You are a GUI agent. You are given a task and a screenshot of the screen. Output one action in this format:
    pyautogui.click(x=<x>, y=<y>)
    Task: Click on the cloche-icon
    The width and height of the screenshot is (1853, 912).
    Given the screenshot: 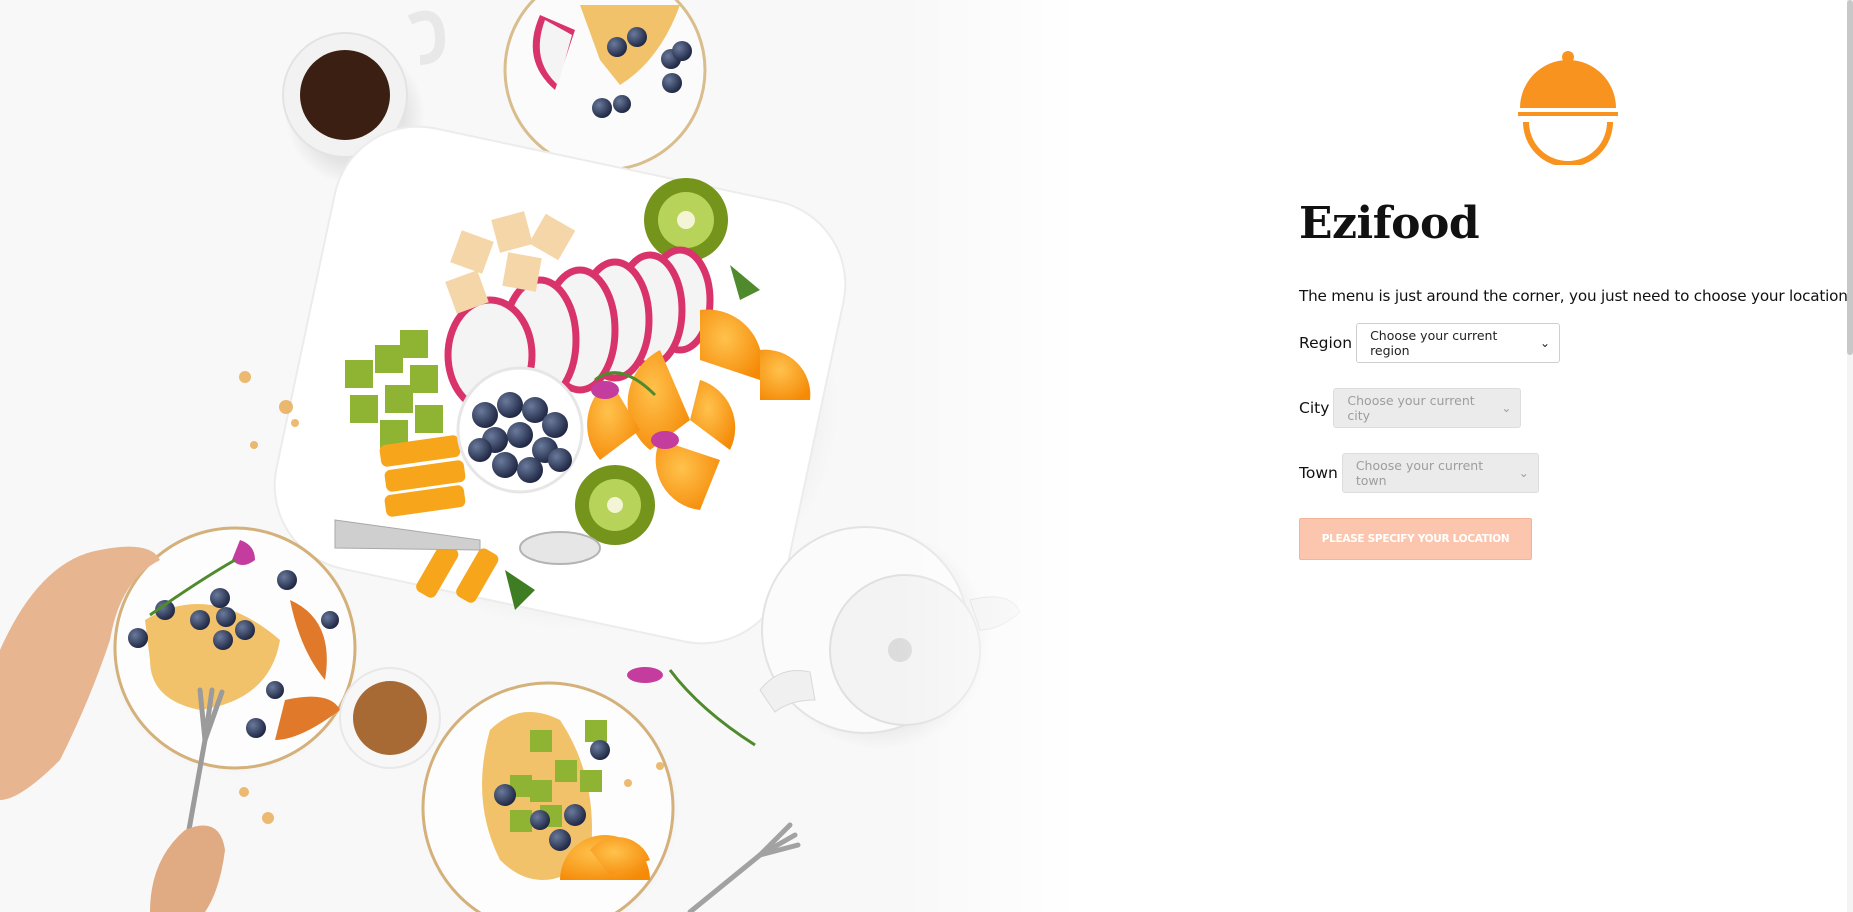 What is the action you would take?
    pyautogui.click(x=1568, y=108)
    